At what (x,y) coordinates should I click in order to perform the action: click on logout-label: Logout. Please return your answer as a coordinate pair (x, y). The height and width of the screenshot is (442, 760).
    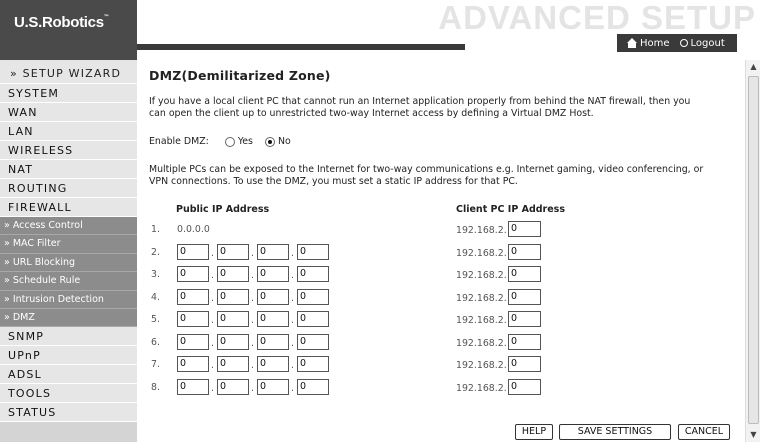
    Looking at the image, I should click on (707, 43).